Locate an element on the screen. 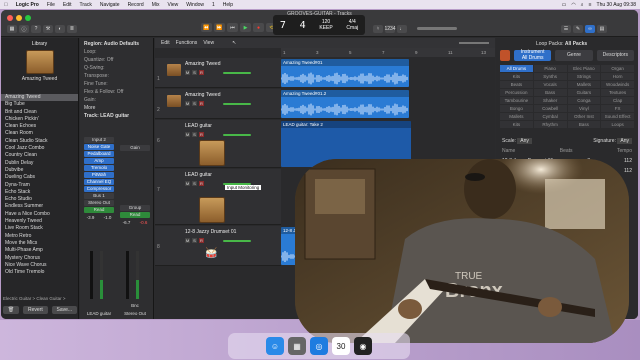  keyword-button: Organ is located at coordinates (617, 68).